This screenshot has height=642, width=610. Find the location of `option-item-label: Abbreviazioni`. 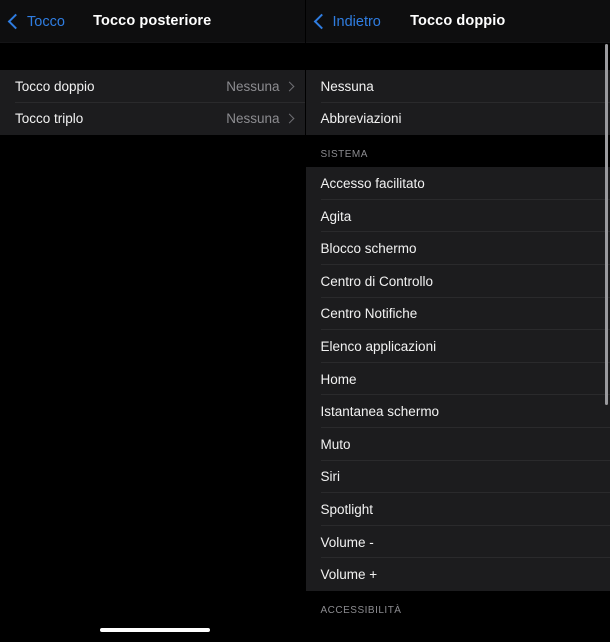

option-item-label: Abbreviazioni is located at coordinates (361, 119).